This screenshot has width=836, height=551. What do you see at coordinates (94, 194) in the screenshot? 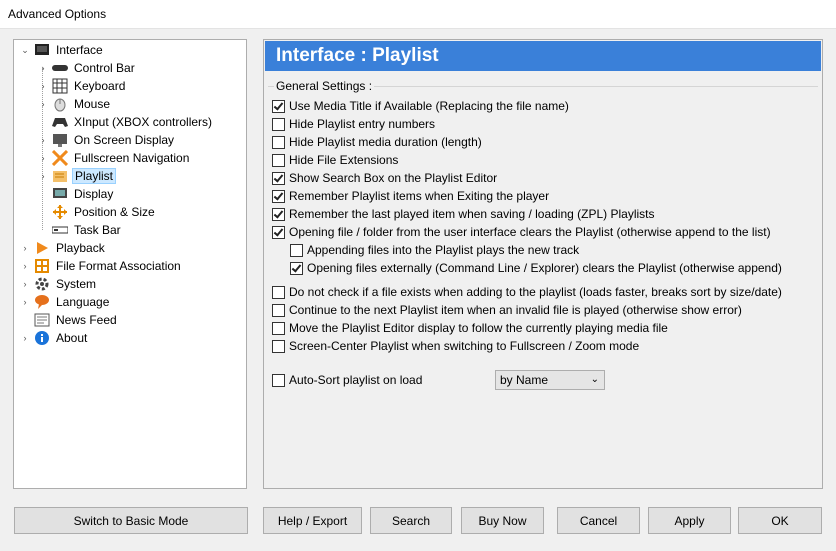
I see `tree-label: Display` at bounding box center [94, 194].